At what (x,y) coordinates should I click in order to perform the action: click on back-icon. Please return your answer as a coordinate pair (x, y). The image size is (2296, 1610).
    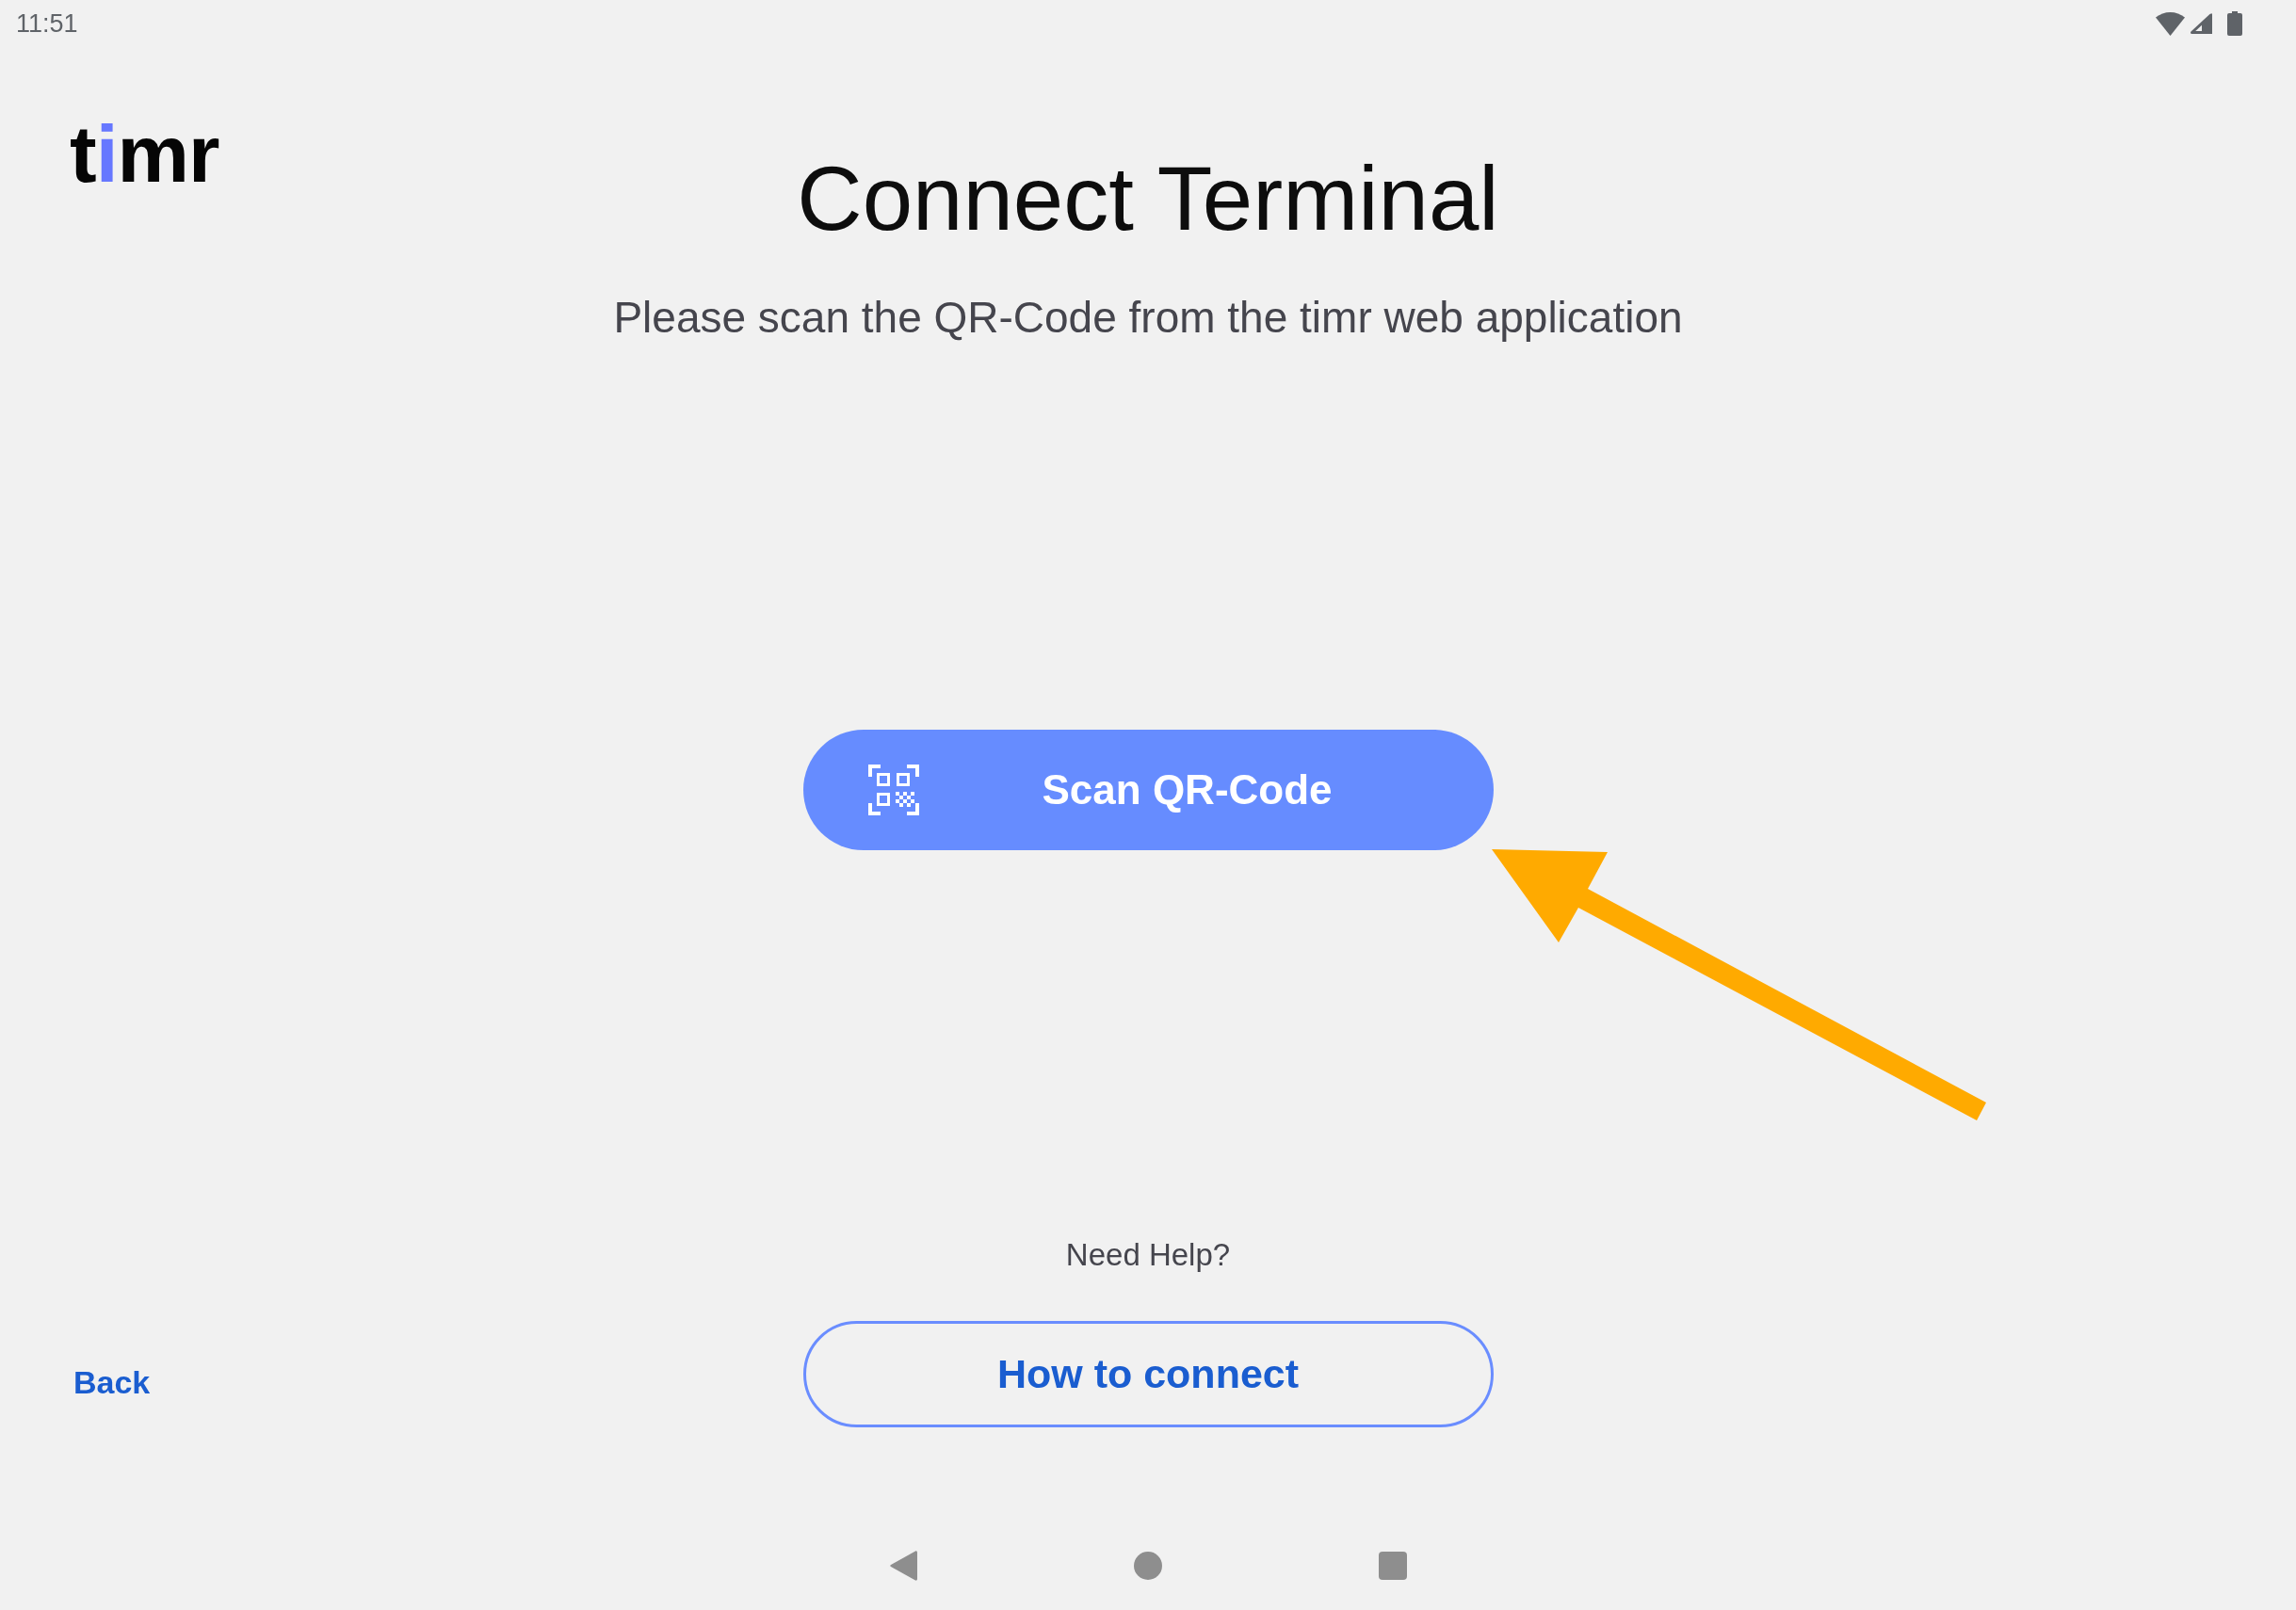
    Looking at the image, I should click on (903, 1566).